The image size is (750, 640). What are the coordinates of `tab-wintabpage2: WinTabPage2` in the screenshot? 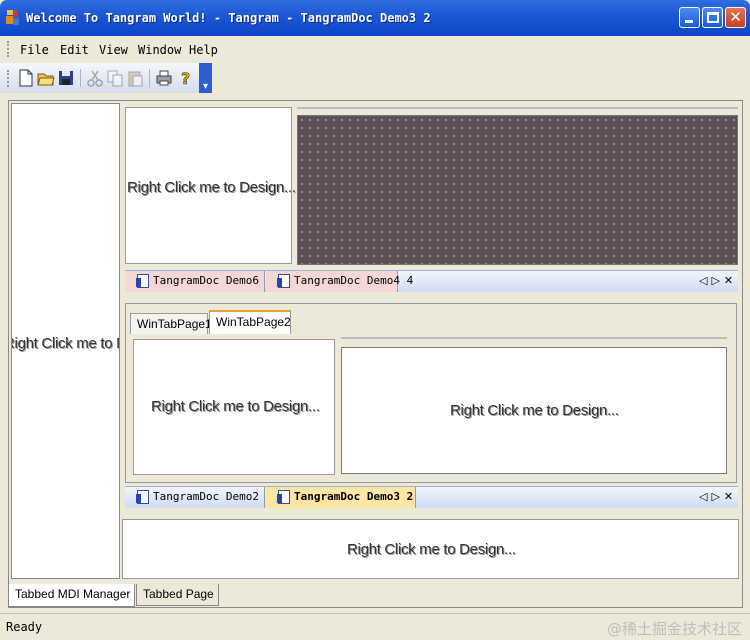 It's located at (250, 322).